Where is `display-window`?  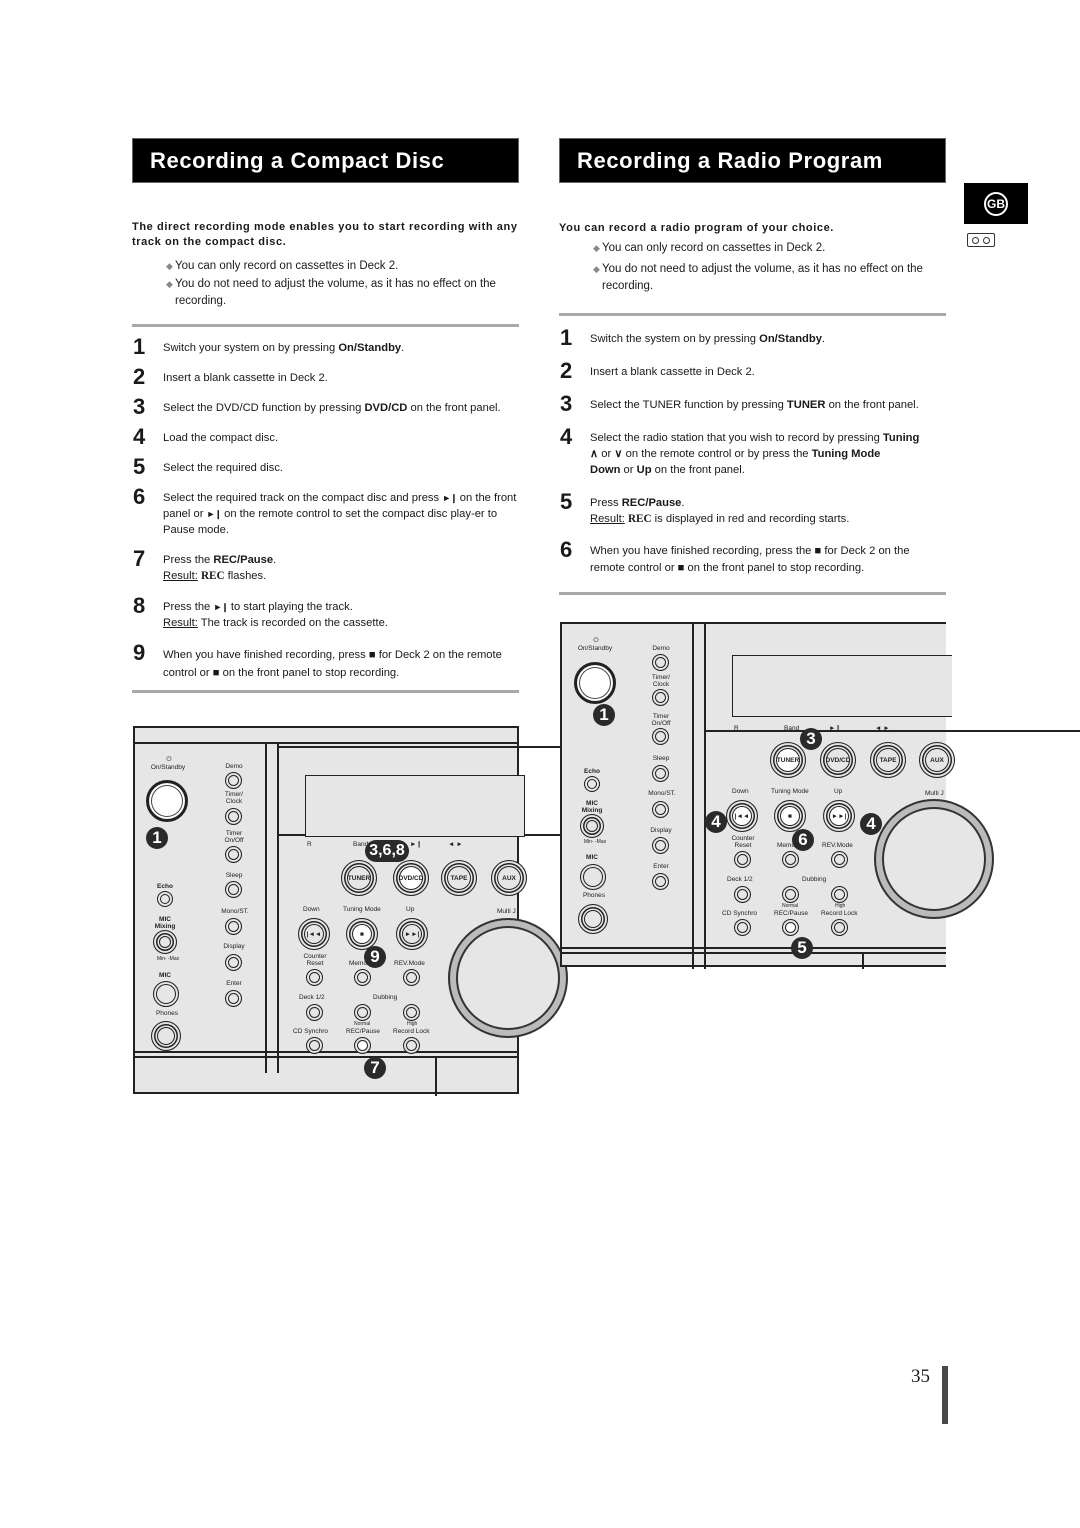 display-window is located at coordinates (415, 806).